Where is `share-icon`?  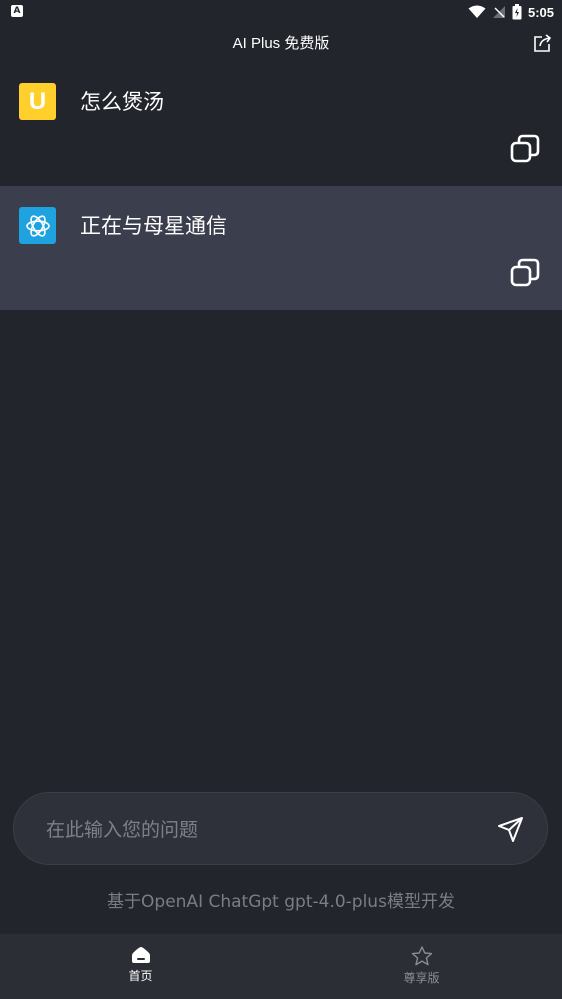 share-icon is located at coordinates (543, 43).